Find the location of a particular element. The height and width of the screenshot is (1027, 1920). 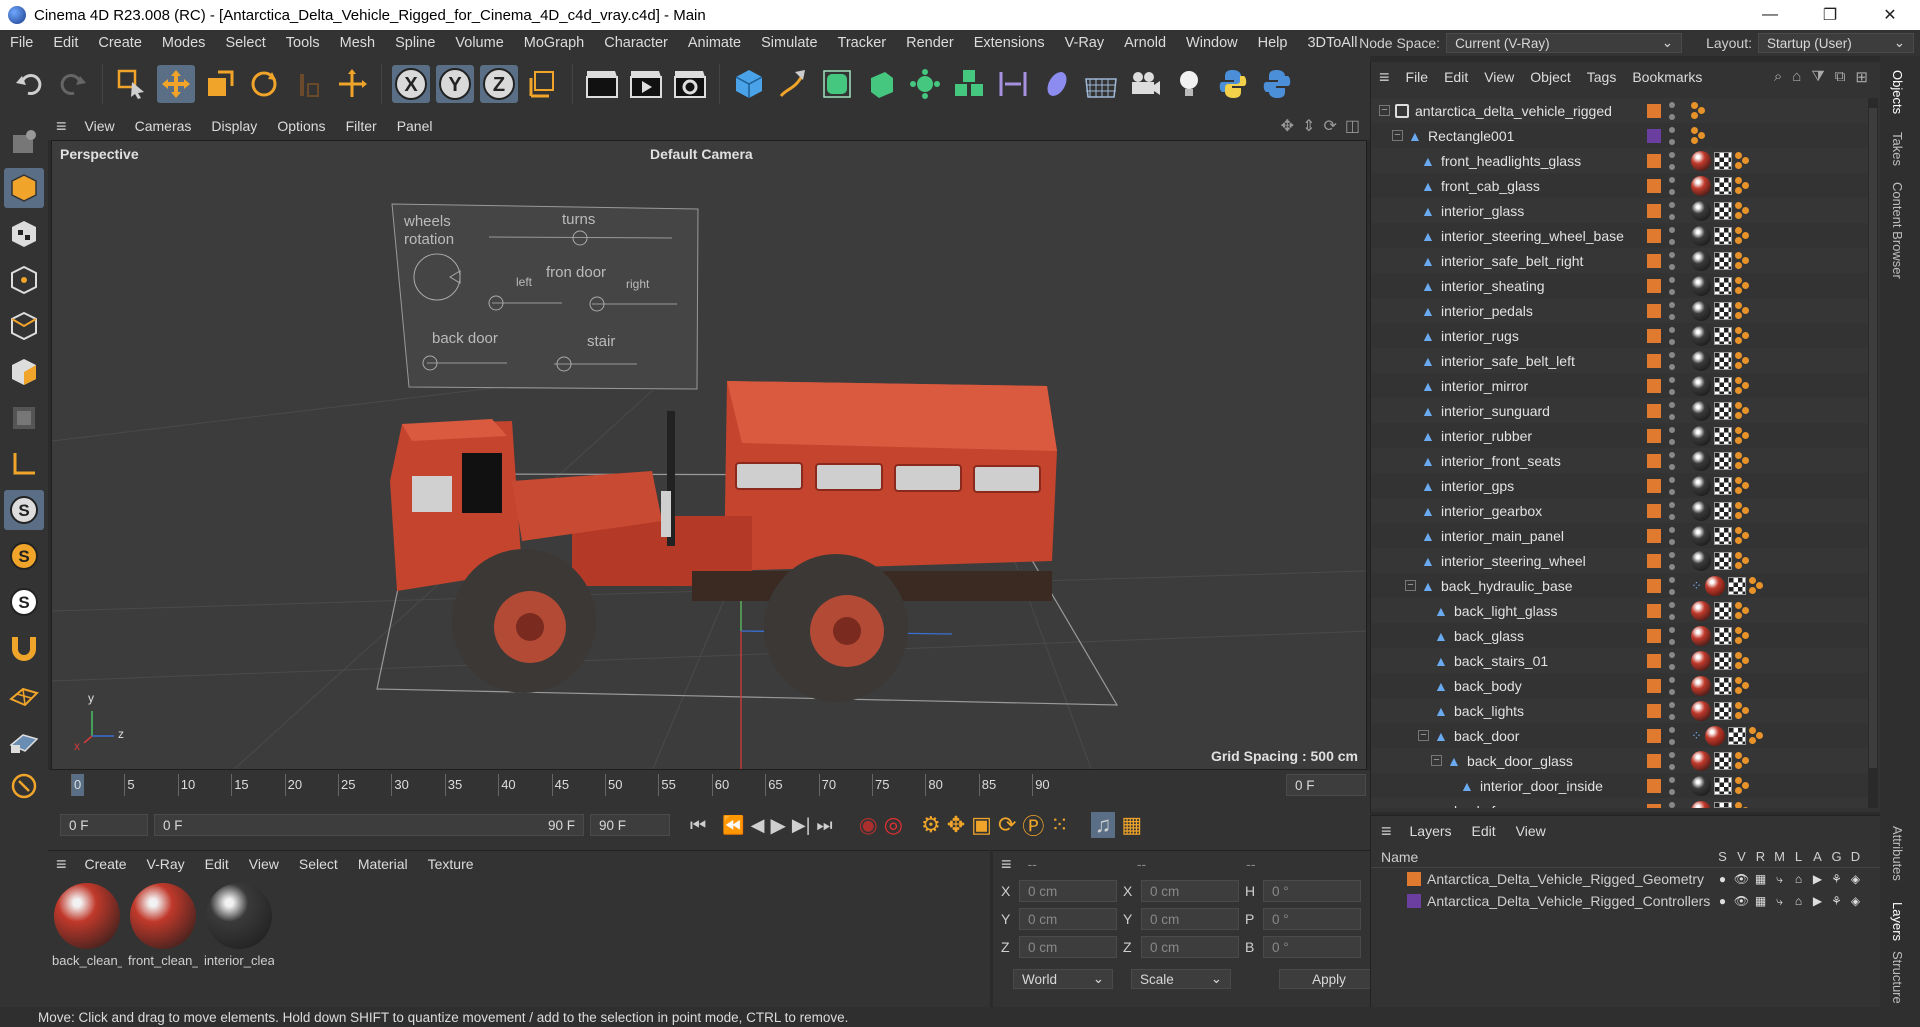

edge-mode-button is located at coordinates (24, 326).